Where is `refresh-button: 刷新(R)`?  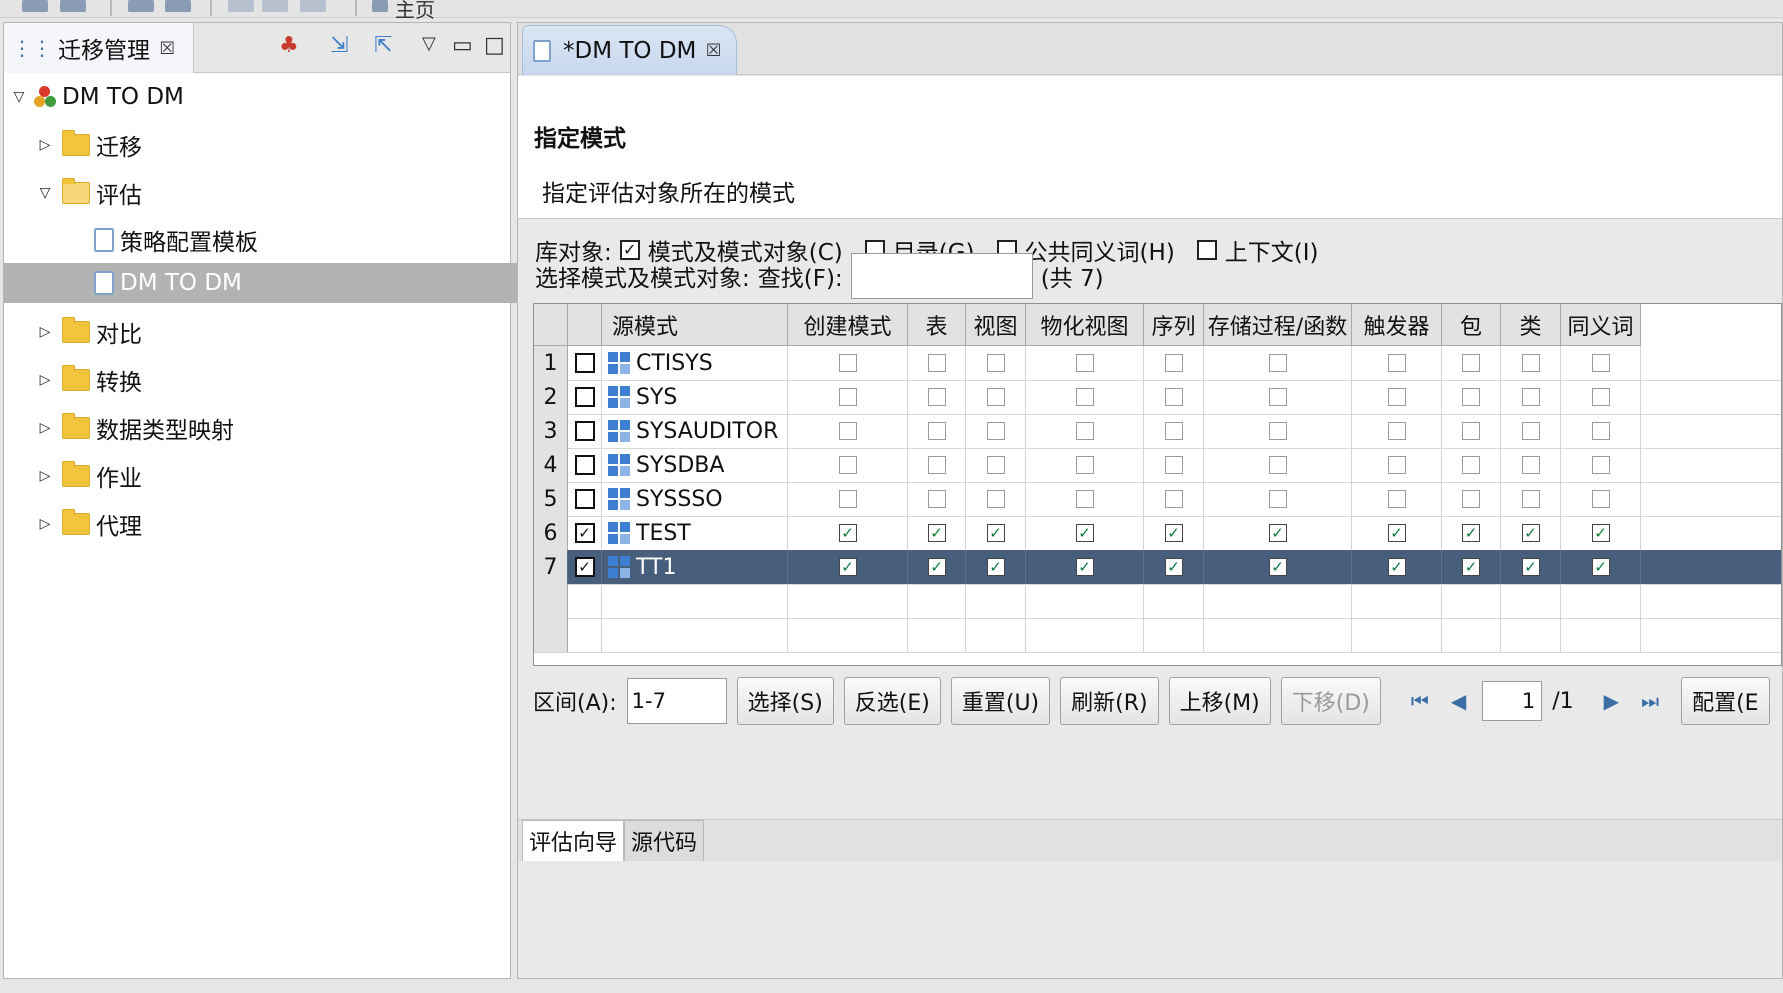
refresh-button: 刷新(R) is located at coordinates (1109, 701).